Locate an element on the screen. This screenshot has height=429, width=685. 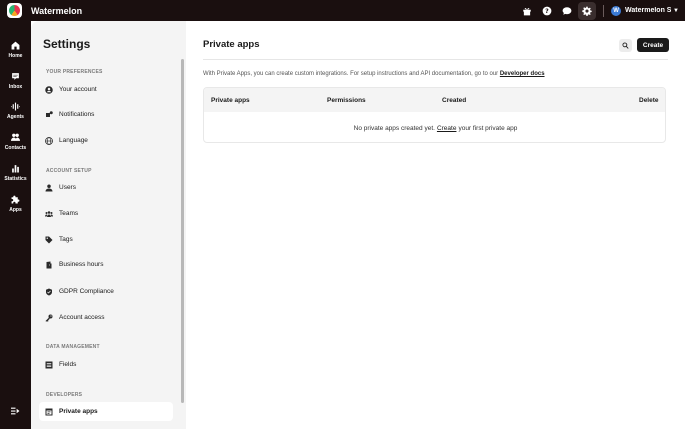
create-first-app-link: Create is located at coordinates (447, 128).